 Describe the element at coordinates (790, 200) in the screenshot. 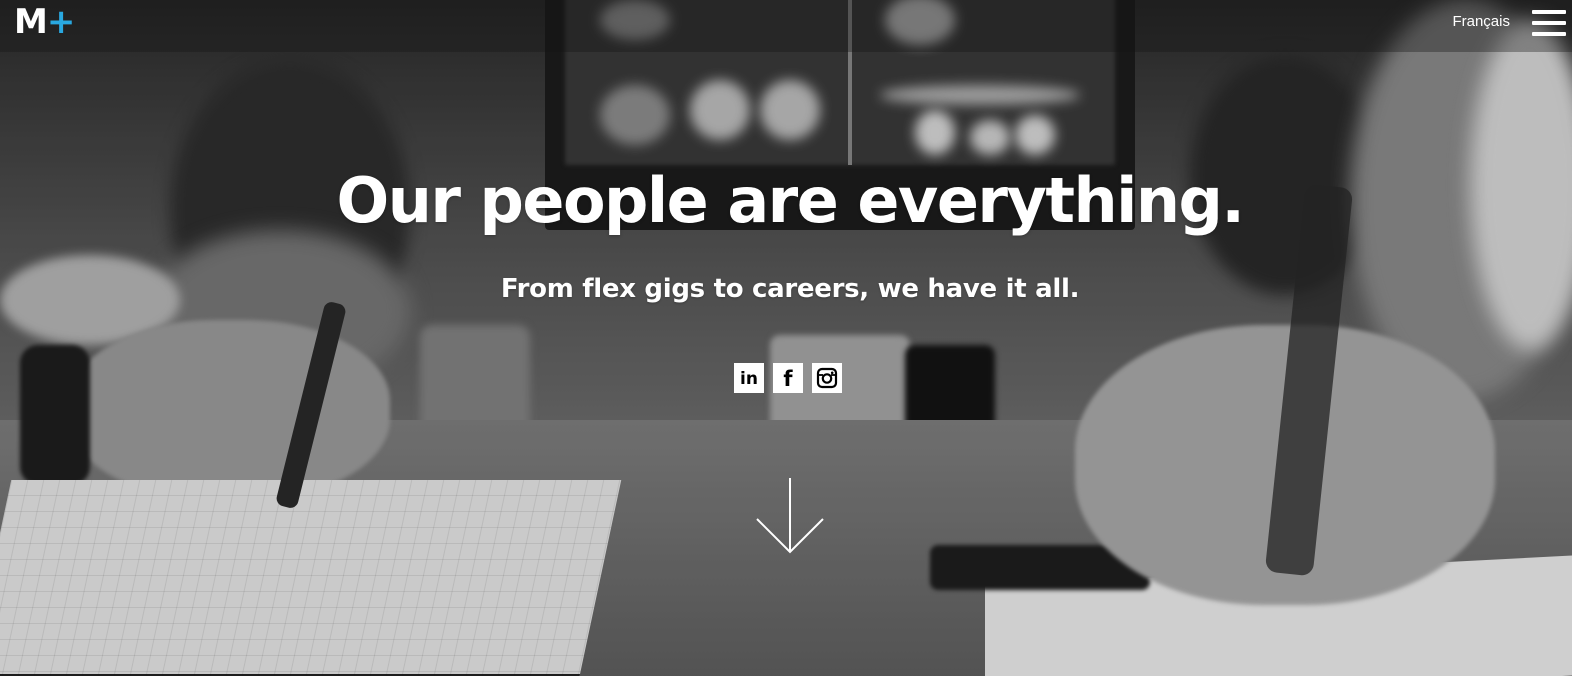

I see `hero-headline: Our people are everything.` at that location.